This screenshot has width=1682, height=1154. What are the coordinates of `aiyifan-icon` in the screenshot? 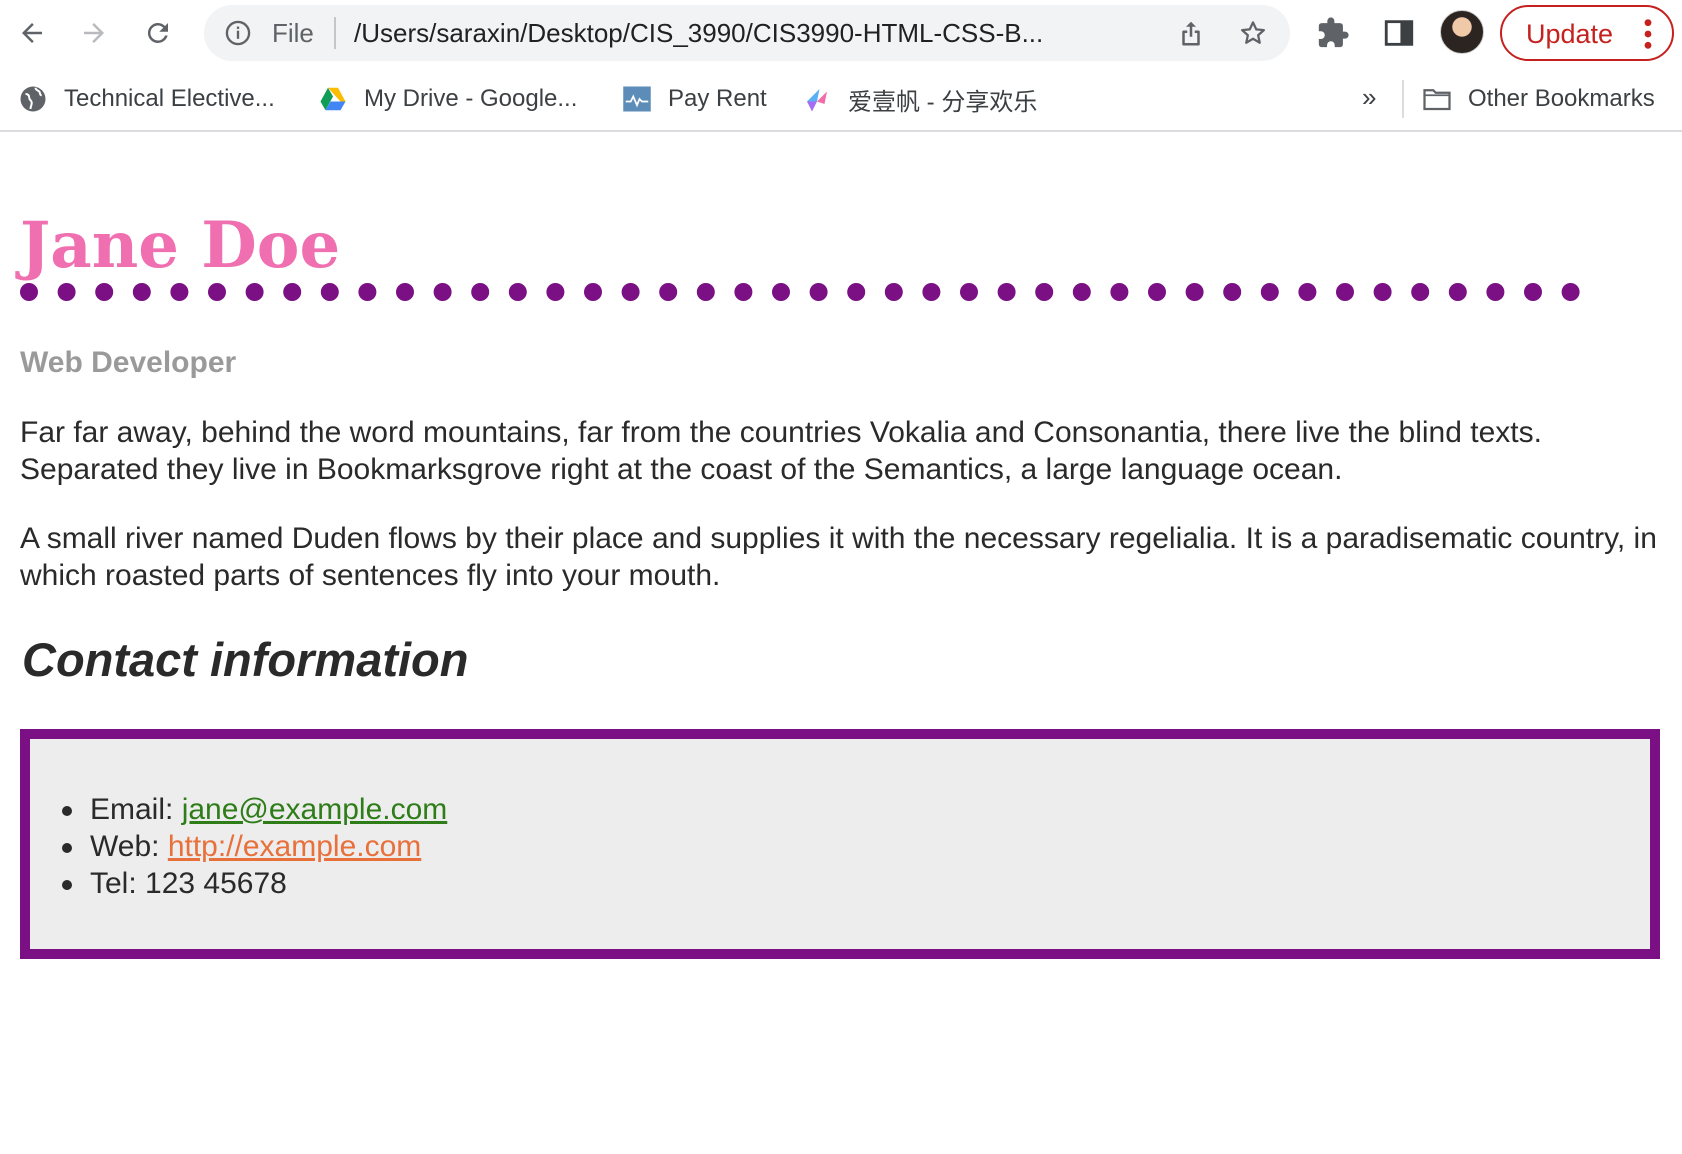 It's located at (817, 100).